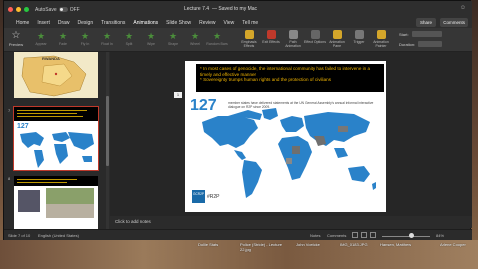 This screenshot has height=269, width=478. I want to click on start-dropdown, so click(427, 34).